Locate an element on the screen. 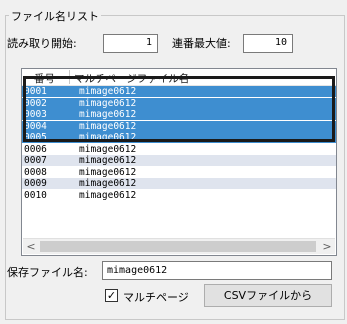  scroll-thumb is located at coordinates (178, 246).